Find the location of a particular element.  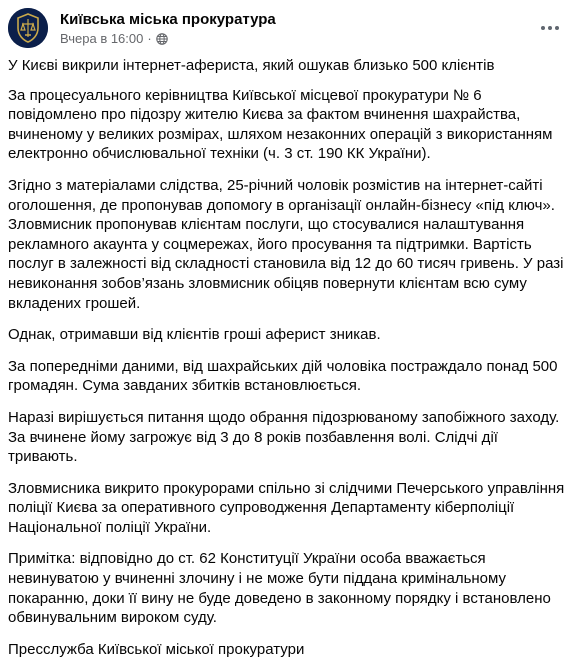

avatar is located at coordinates (28, 28).